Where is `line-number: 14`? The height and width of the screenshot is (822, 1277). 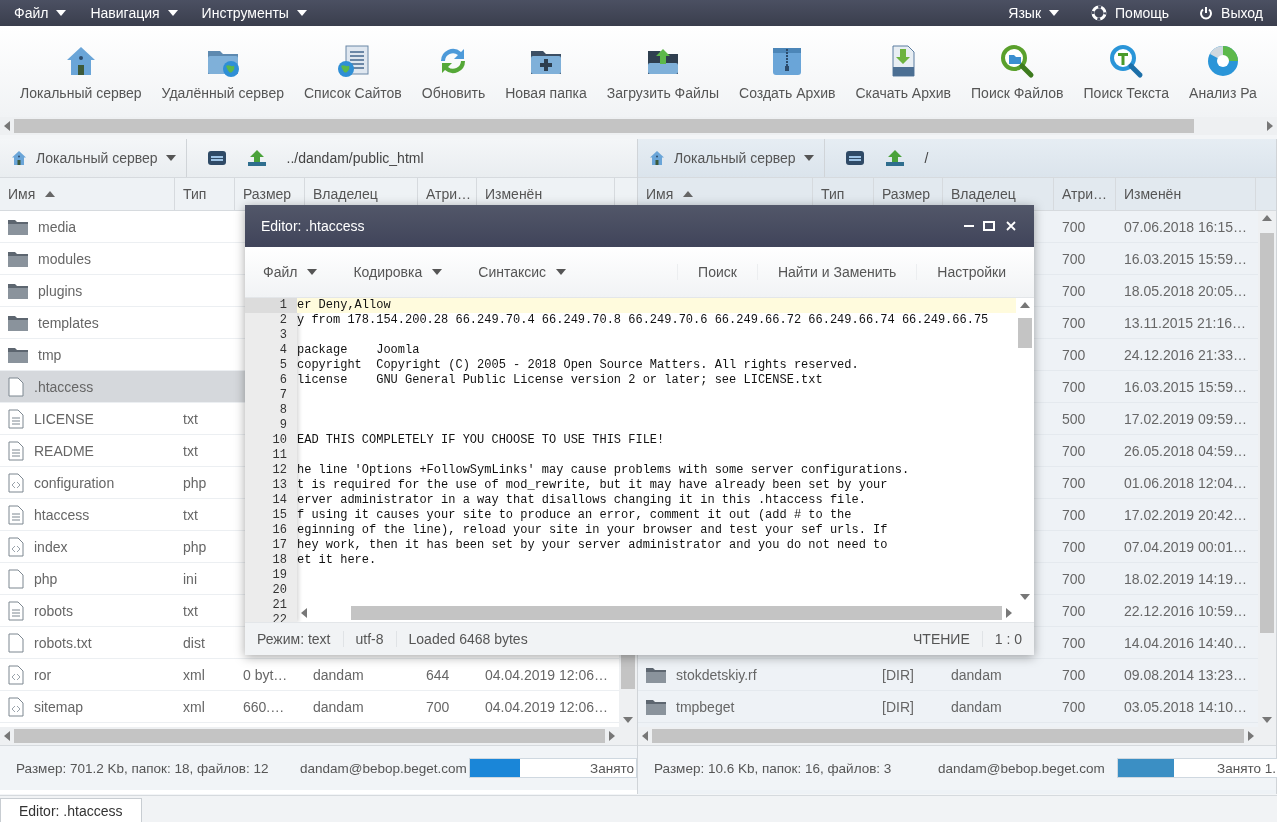 line-number: 14 is located at coordinates (279, 500).